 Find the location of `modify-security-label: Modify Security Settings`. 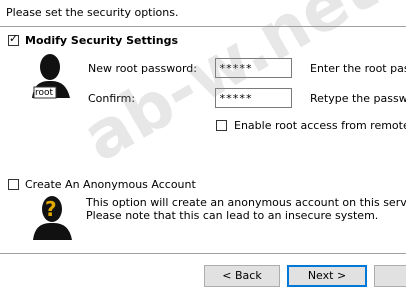

modify-security-label: Modify Security Settings is located at coordinates (102, 40).